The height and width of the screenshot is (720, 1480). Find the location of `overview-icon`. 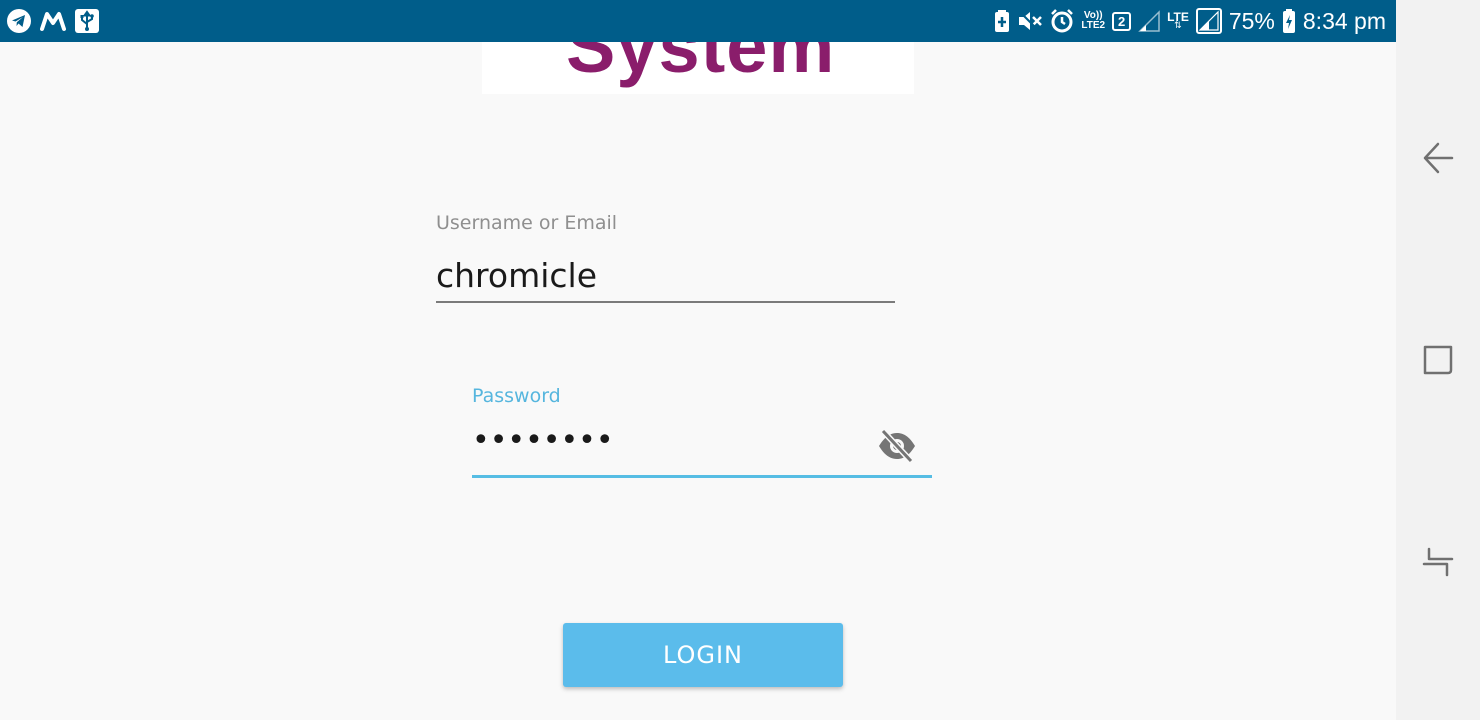

overview-icon is located at coordinates (1438, 562).